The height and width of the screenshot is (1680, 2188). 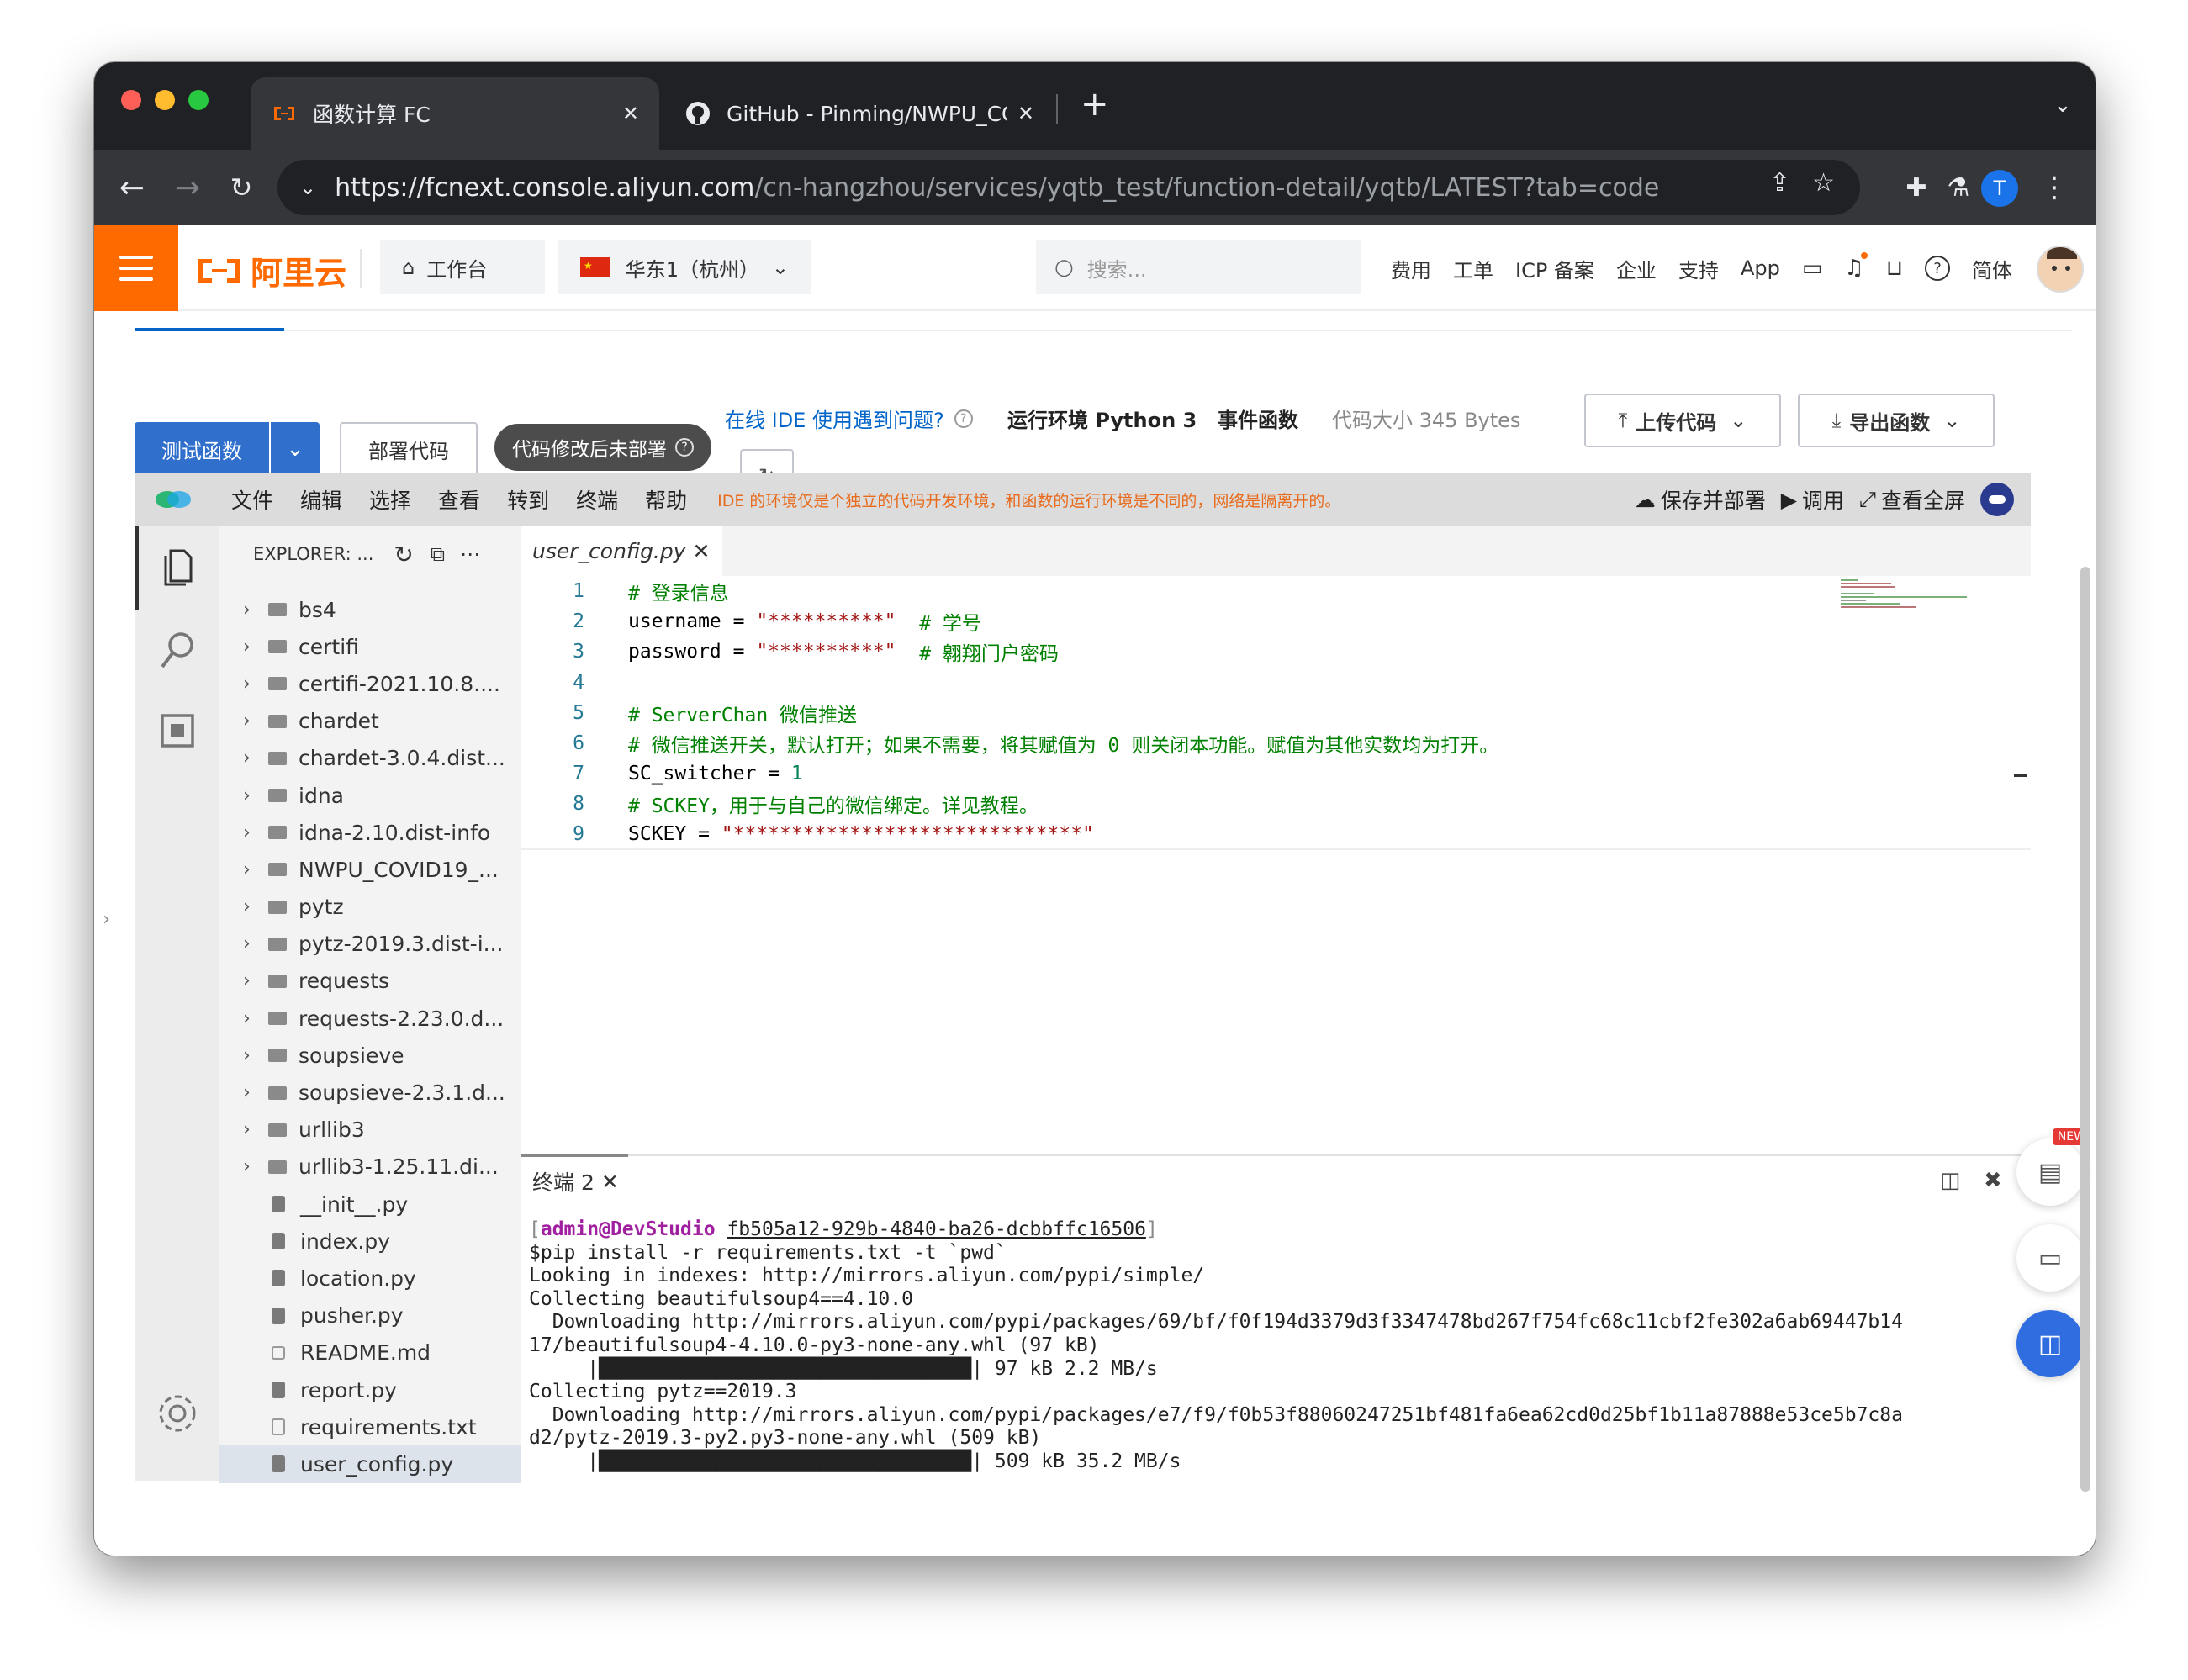 I want to click on bookmark-star-icon: ☆, so click(x=1823, y=183).